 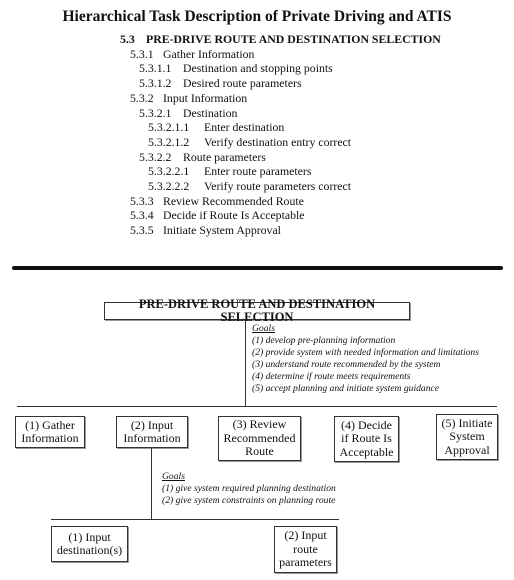 What do you see at coordinates (259, 424) in the screenshot?
I see `box-line: (3) Review` at bounding box center [259, 424].